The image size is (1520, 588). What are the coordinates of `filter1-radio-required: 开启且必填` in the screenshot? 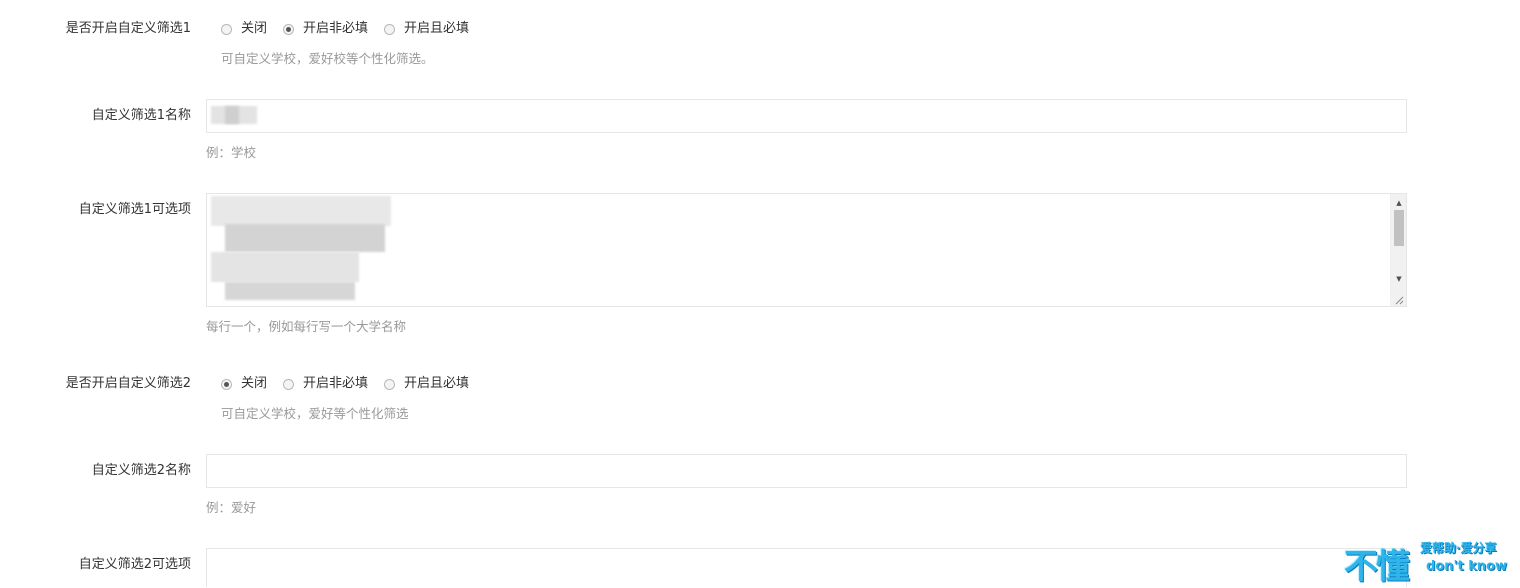 It's located at (426, 29).